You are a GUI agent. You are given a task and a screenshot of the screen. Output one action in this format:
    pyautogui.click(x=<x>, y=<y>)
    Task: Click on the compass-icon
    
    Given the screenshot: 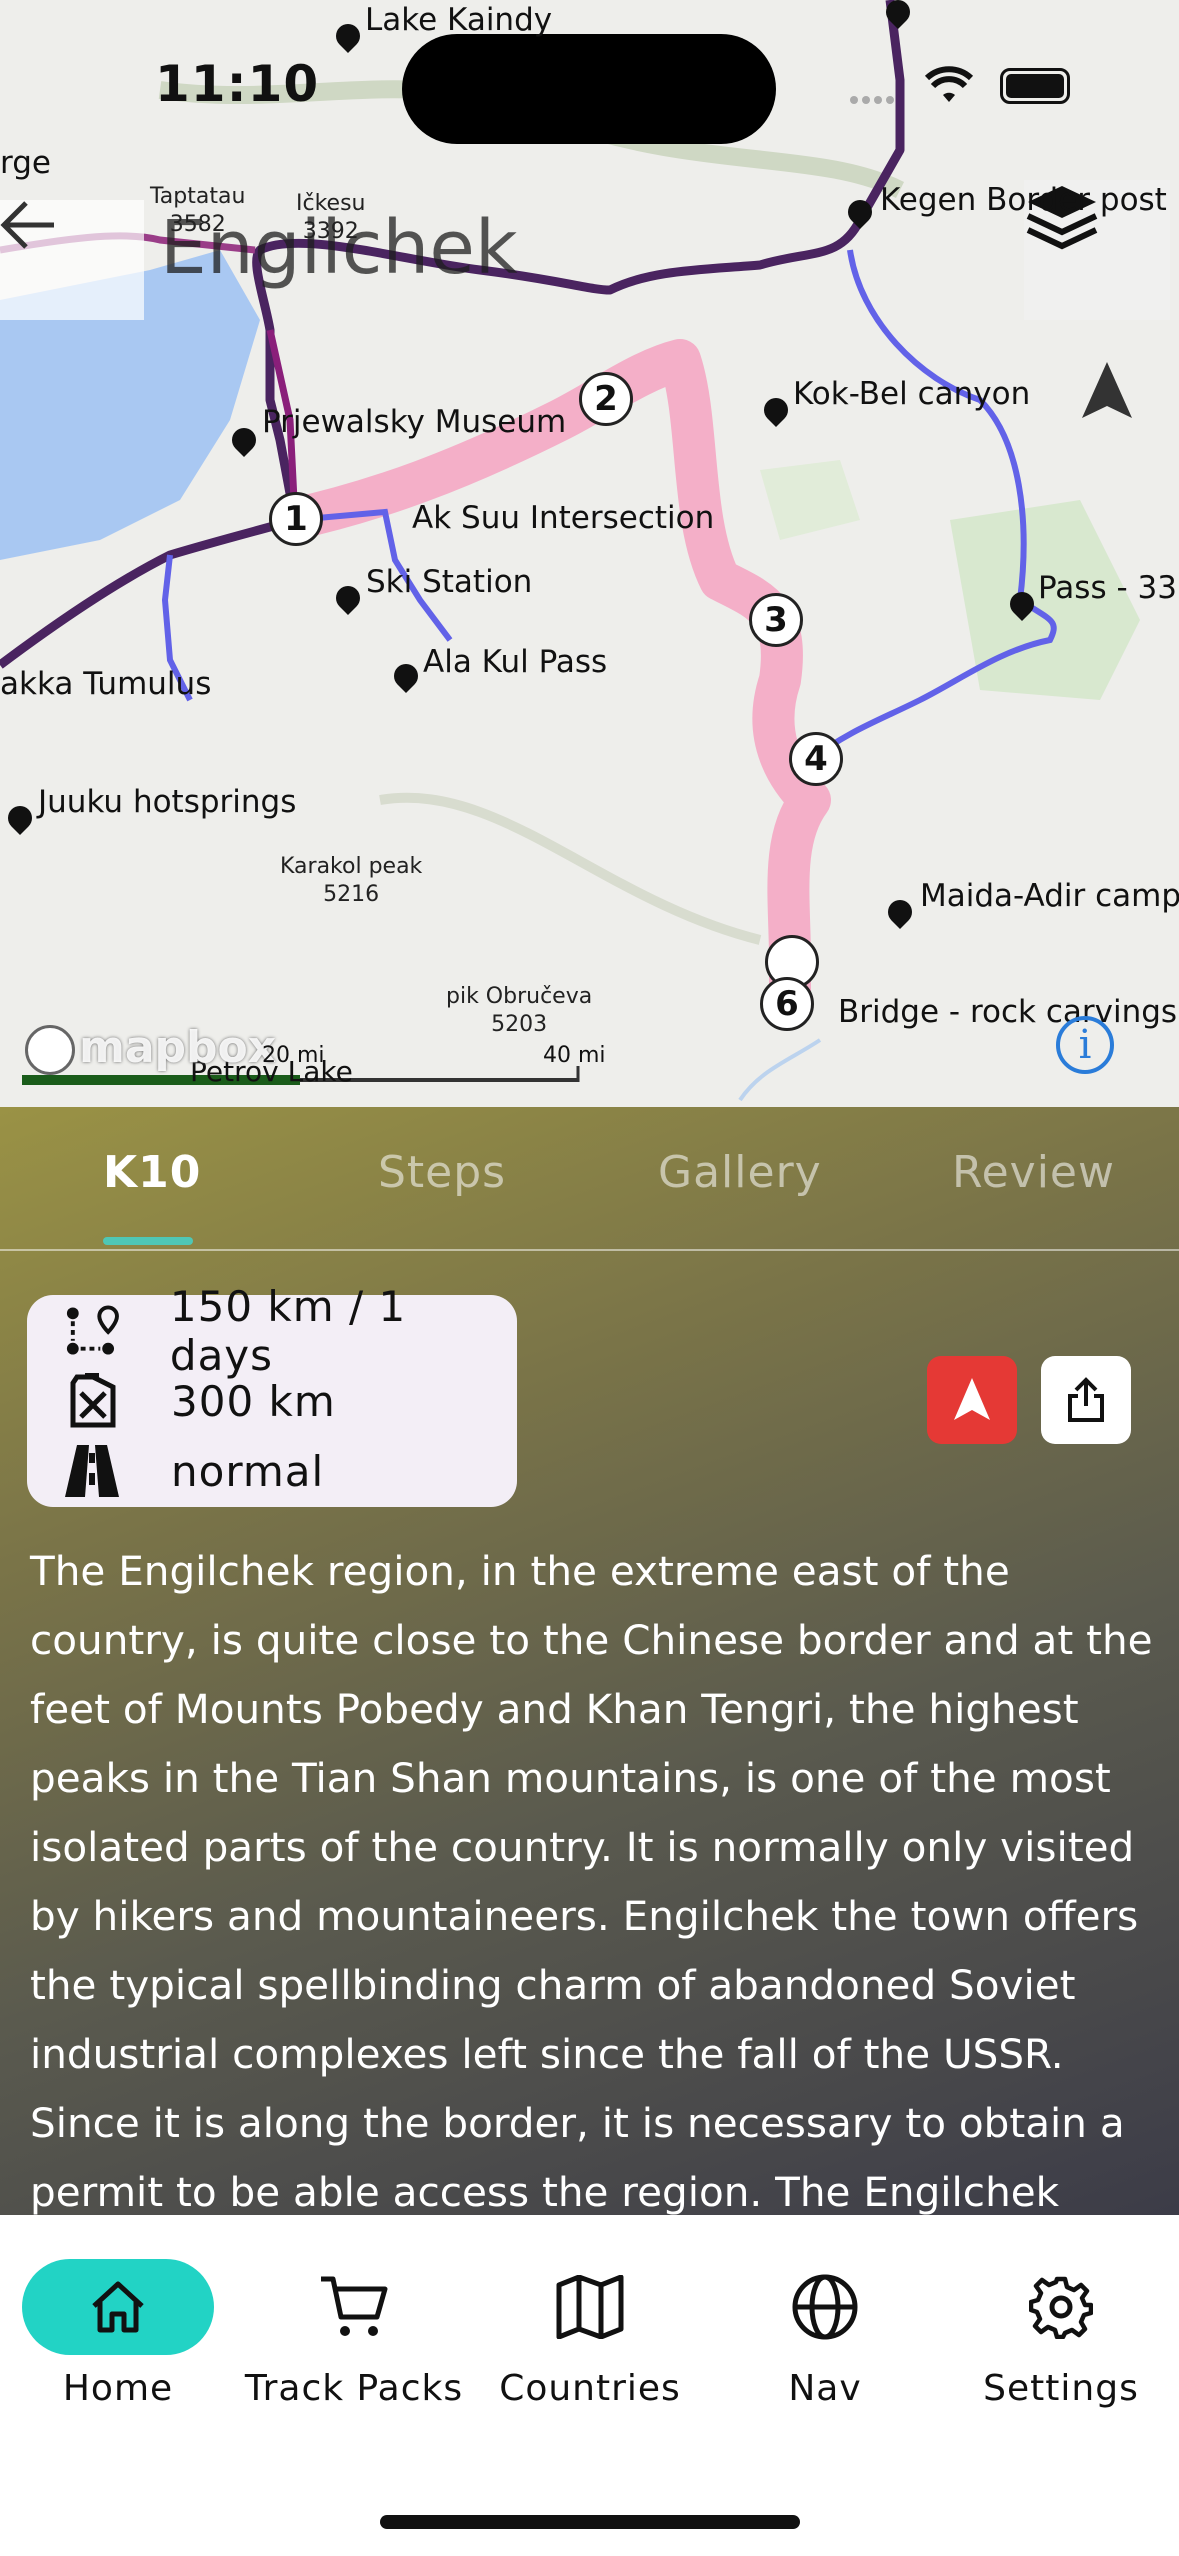 What is the action you would take?
    pyautogui.click(x=1107, y=391)
    